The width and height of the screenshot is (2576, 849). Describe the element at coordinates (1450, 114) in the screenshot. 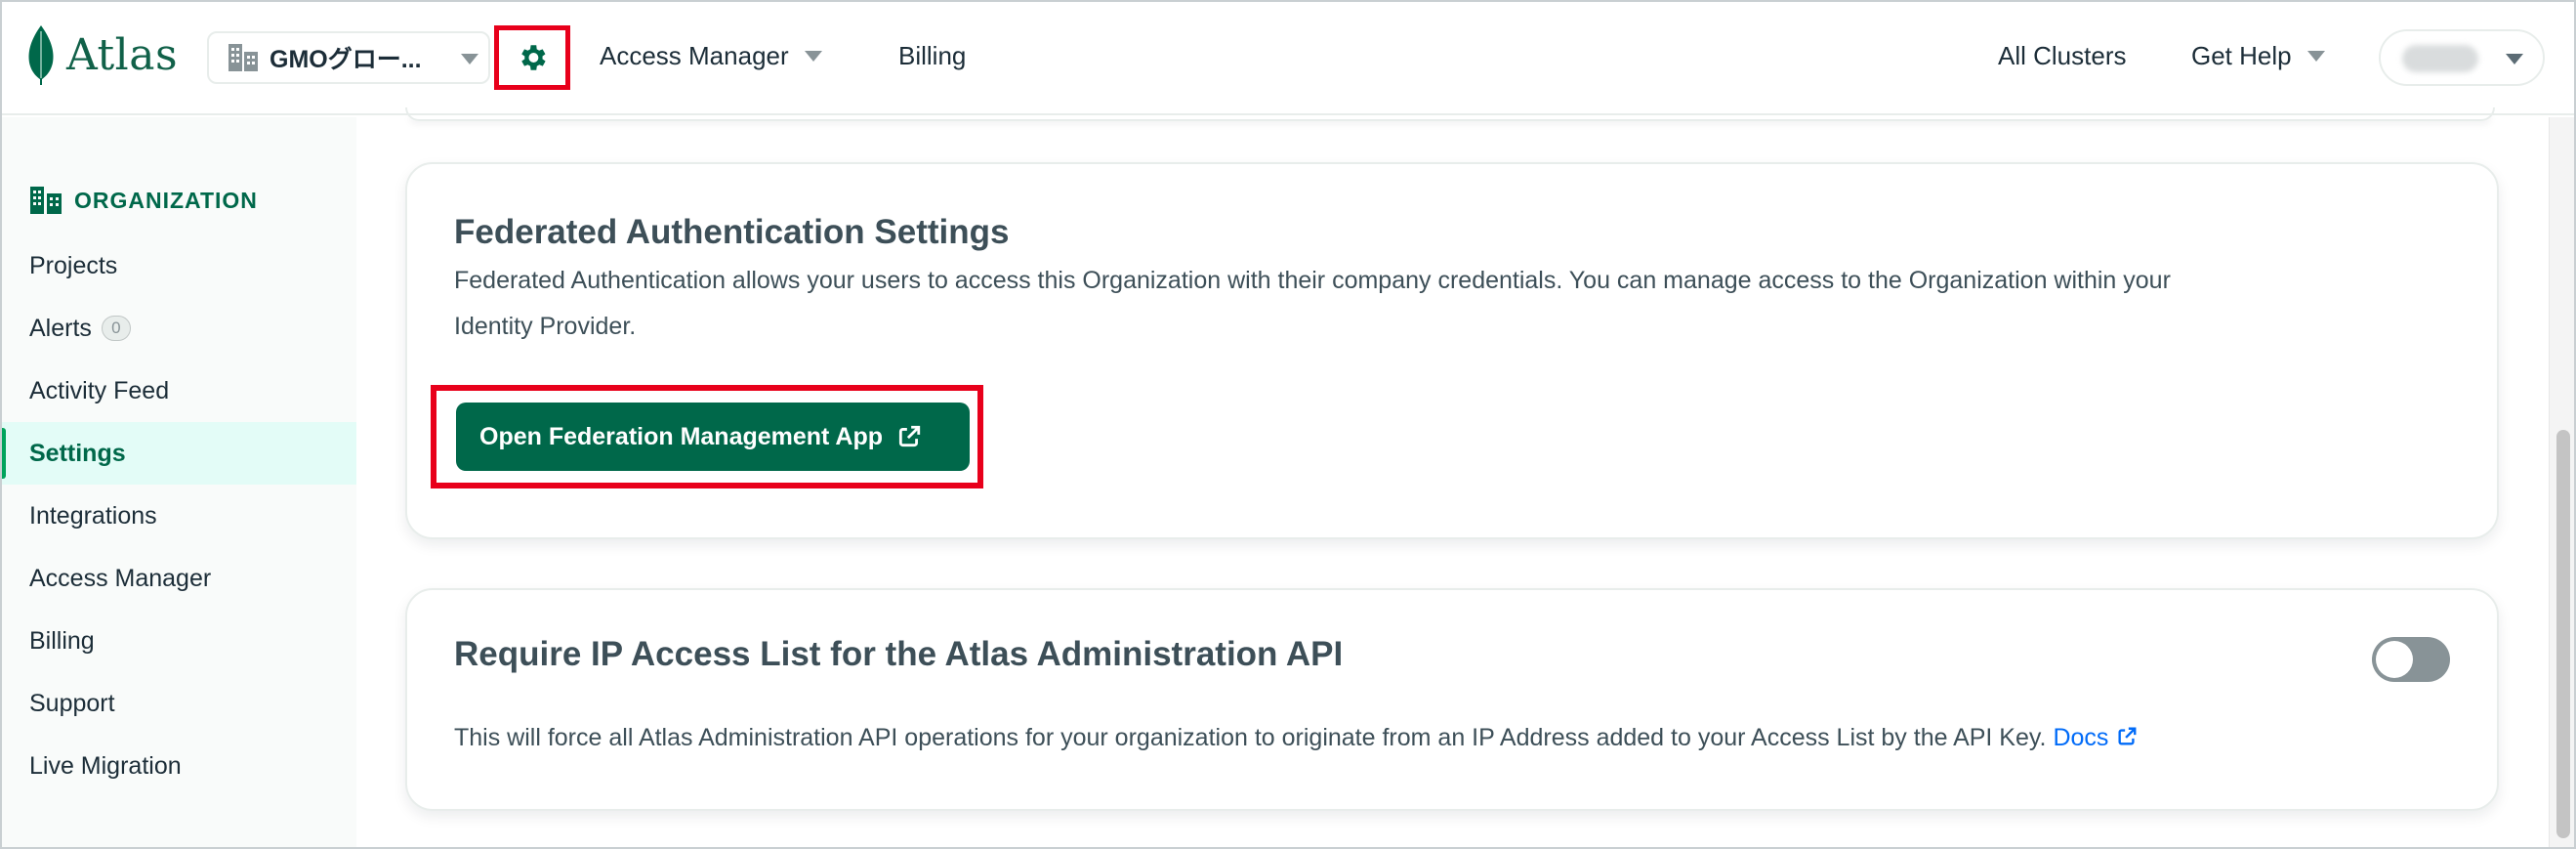

I see `previous-card-edge` at that location.